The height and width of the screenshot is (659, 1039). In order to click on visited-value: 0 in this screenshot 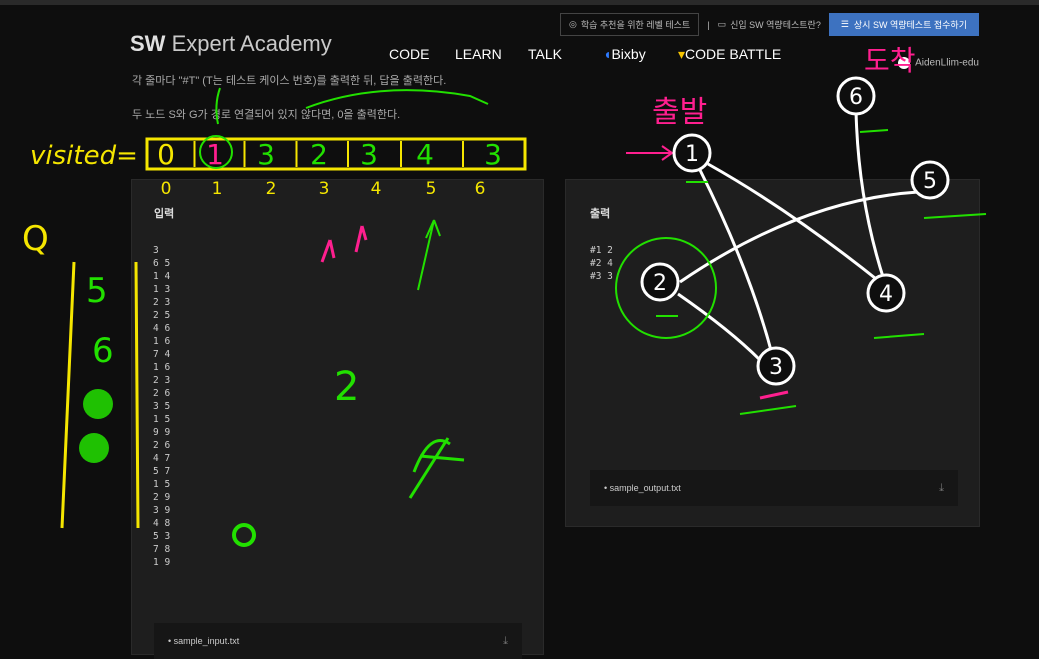, I will do `click(166, 154)`.